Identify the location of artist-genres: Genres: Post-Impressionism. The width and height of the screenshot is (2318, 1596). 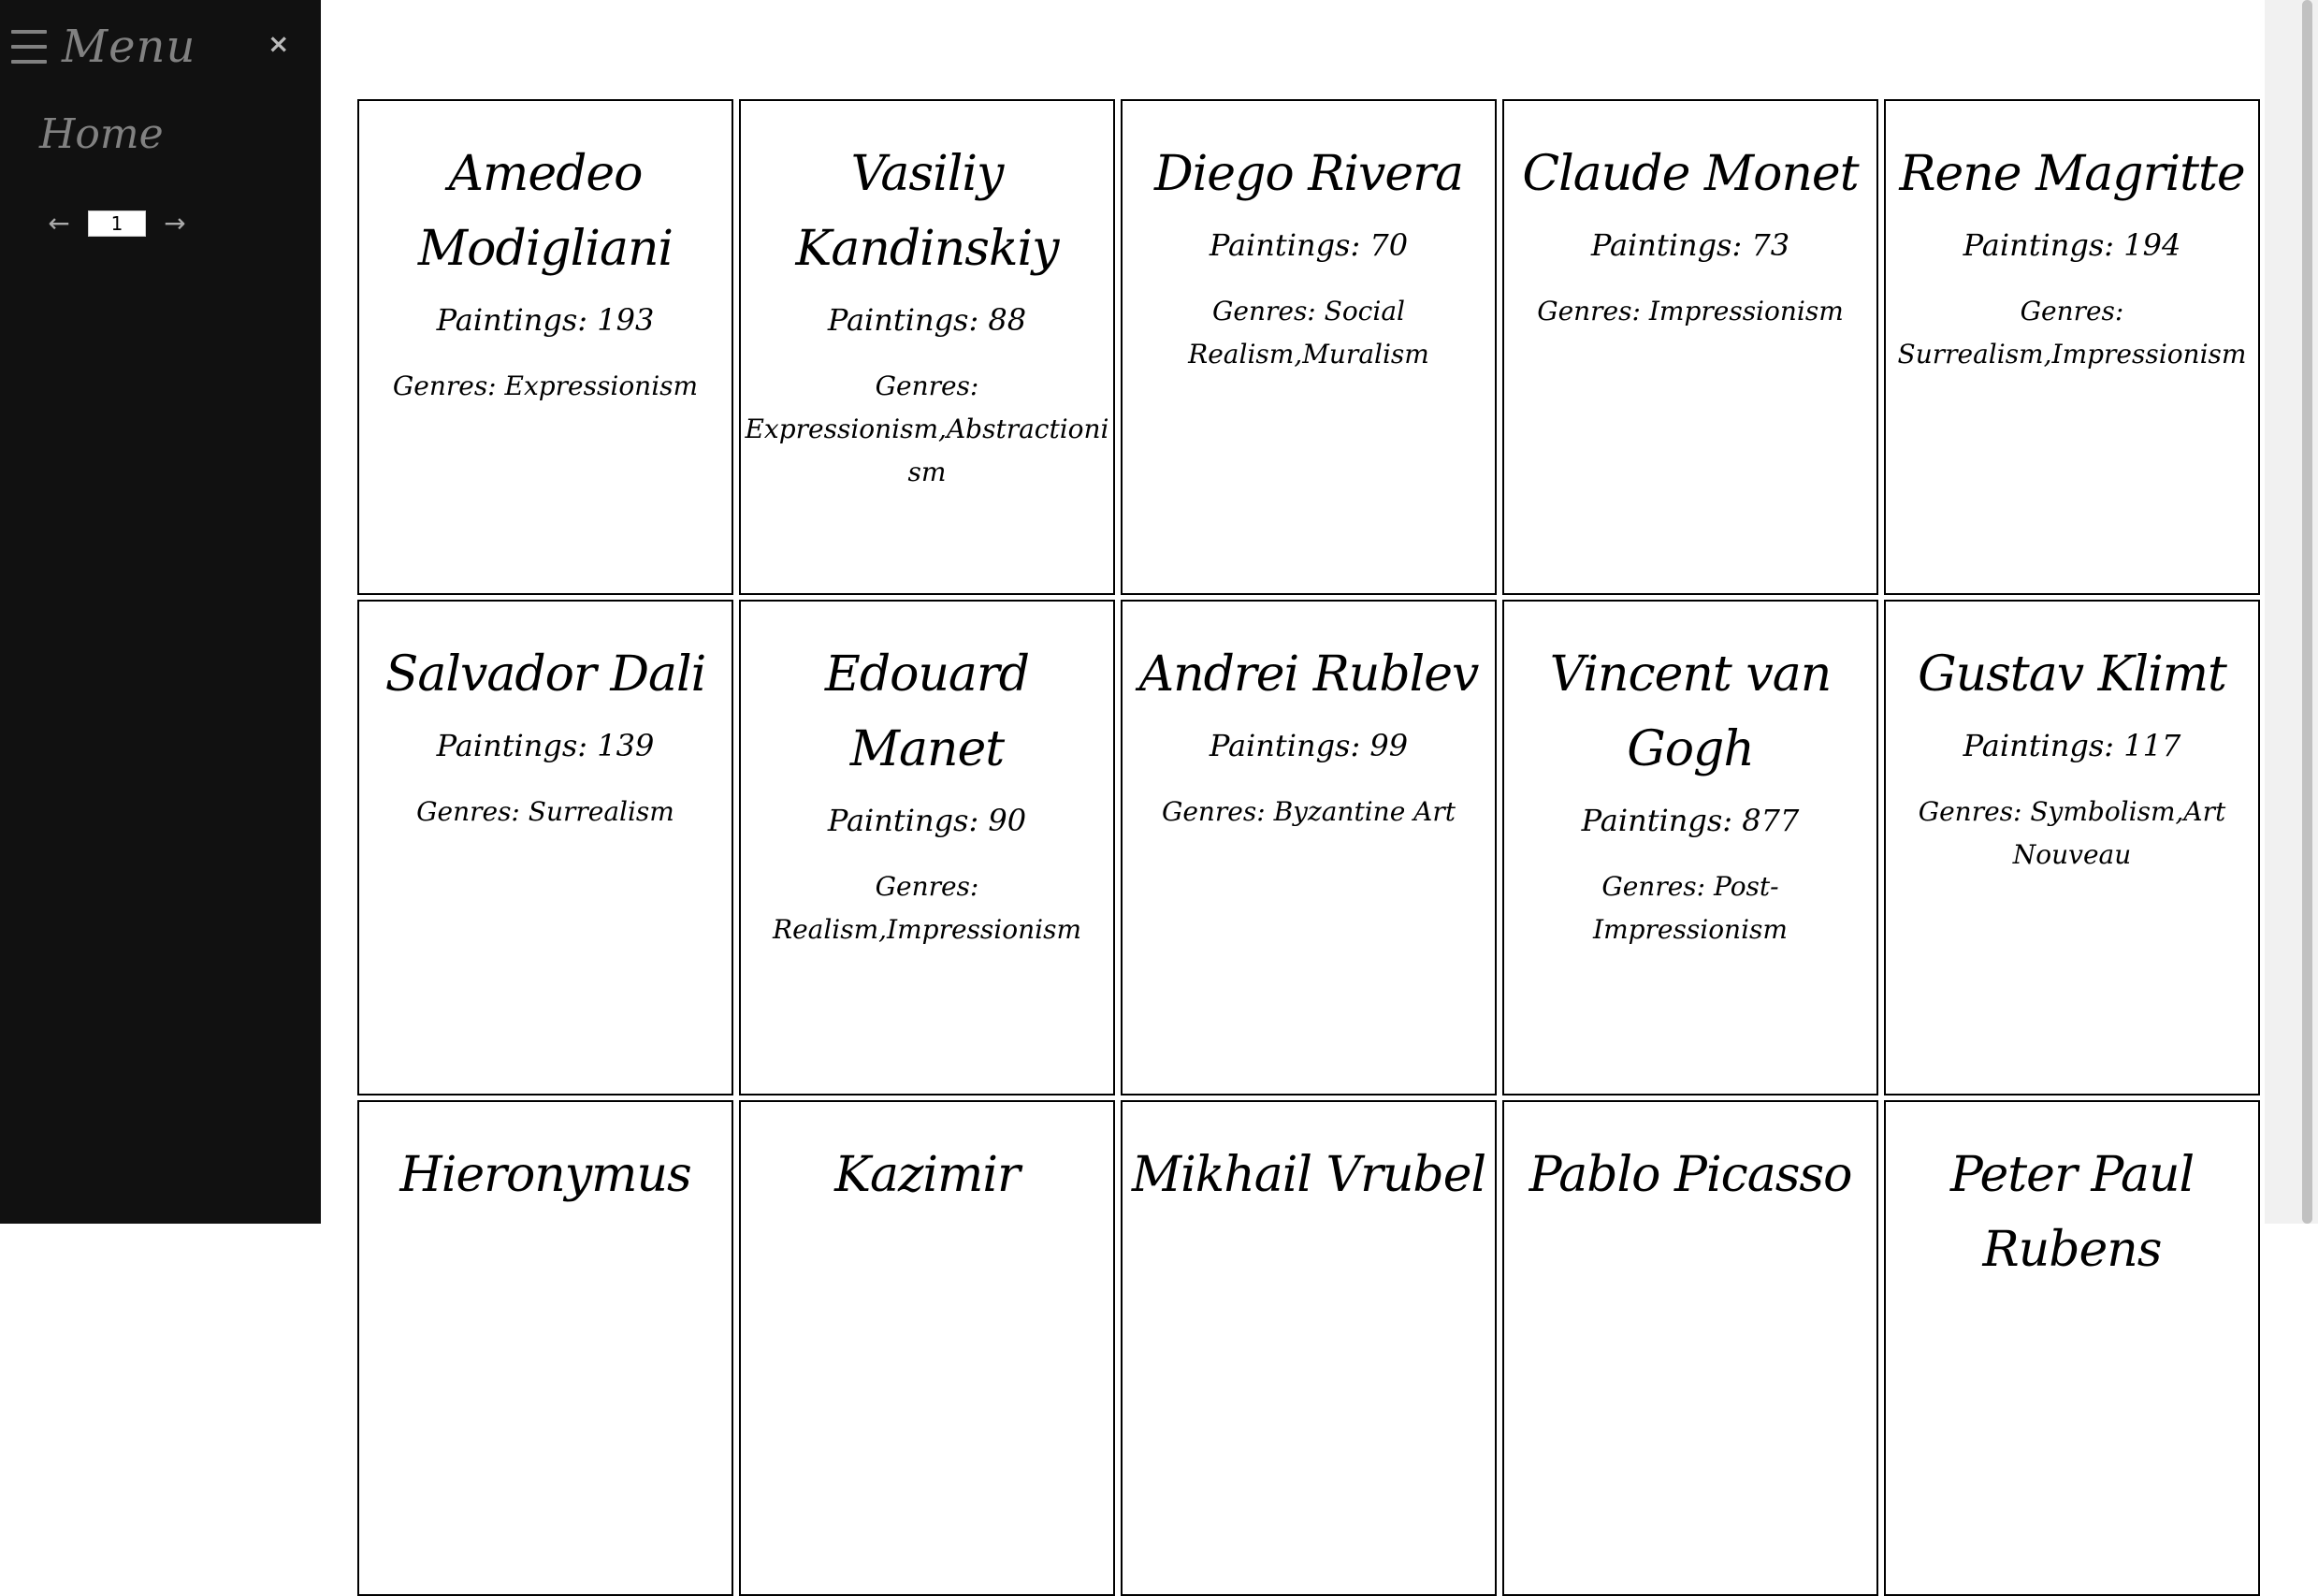
(1690, 908).